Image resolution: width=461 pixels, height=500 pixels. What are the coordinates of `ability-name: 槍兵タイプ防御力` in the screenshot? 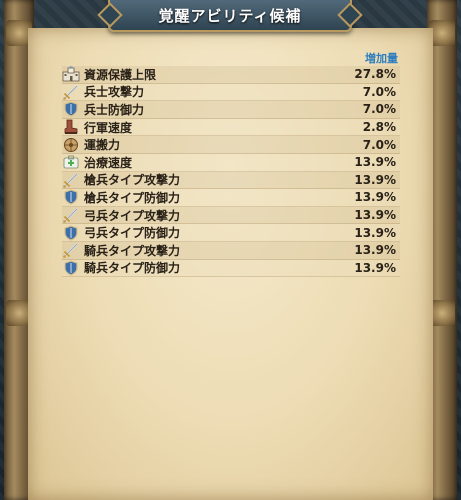 It's located at (132, 197).